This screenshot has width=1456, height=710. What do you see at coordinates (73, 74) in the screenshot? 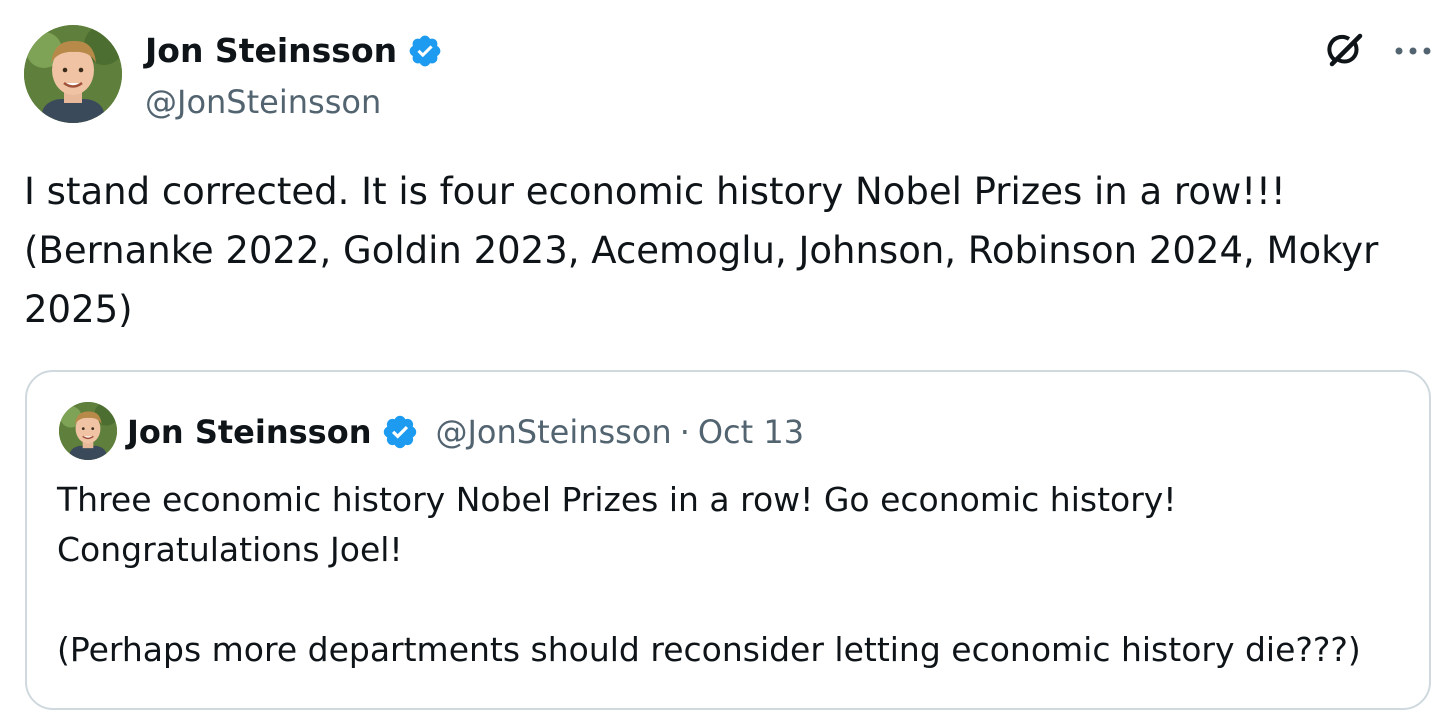
I see `author-avatar` at bounding box center [73, 74].